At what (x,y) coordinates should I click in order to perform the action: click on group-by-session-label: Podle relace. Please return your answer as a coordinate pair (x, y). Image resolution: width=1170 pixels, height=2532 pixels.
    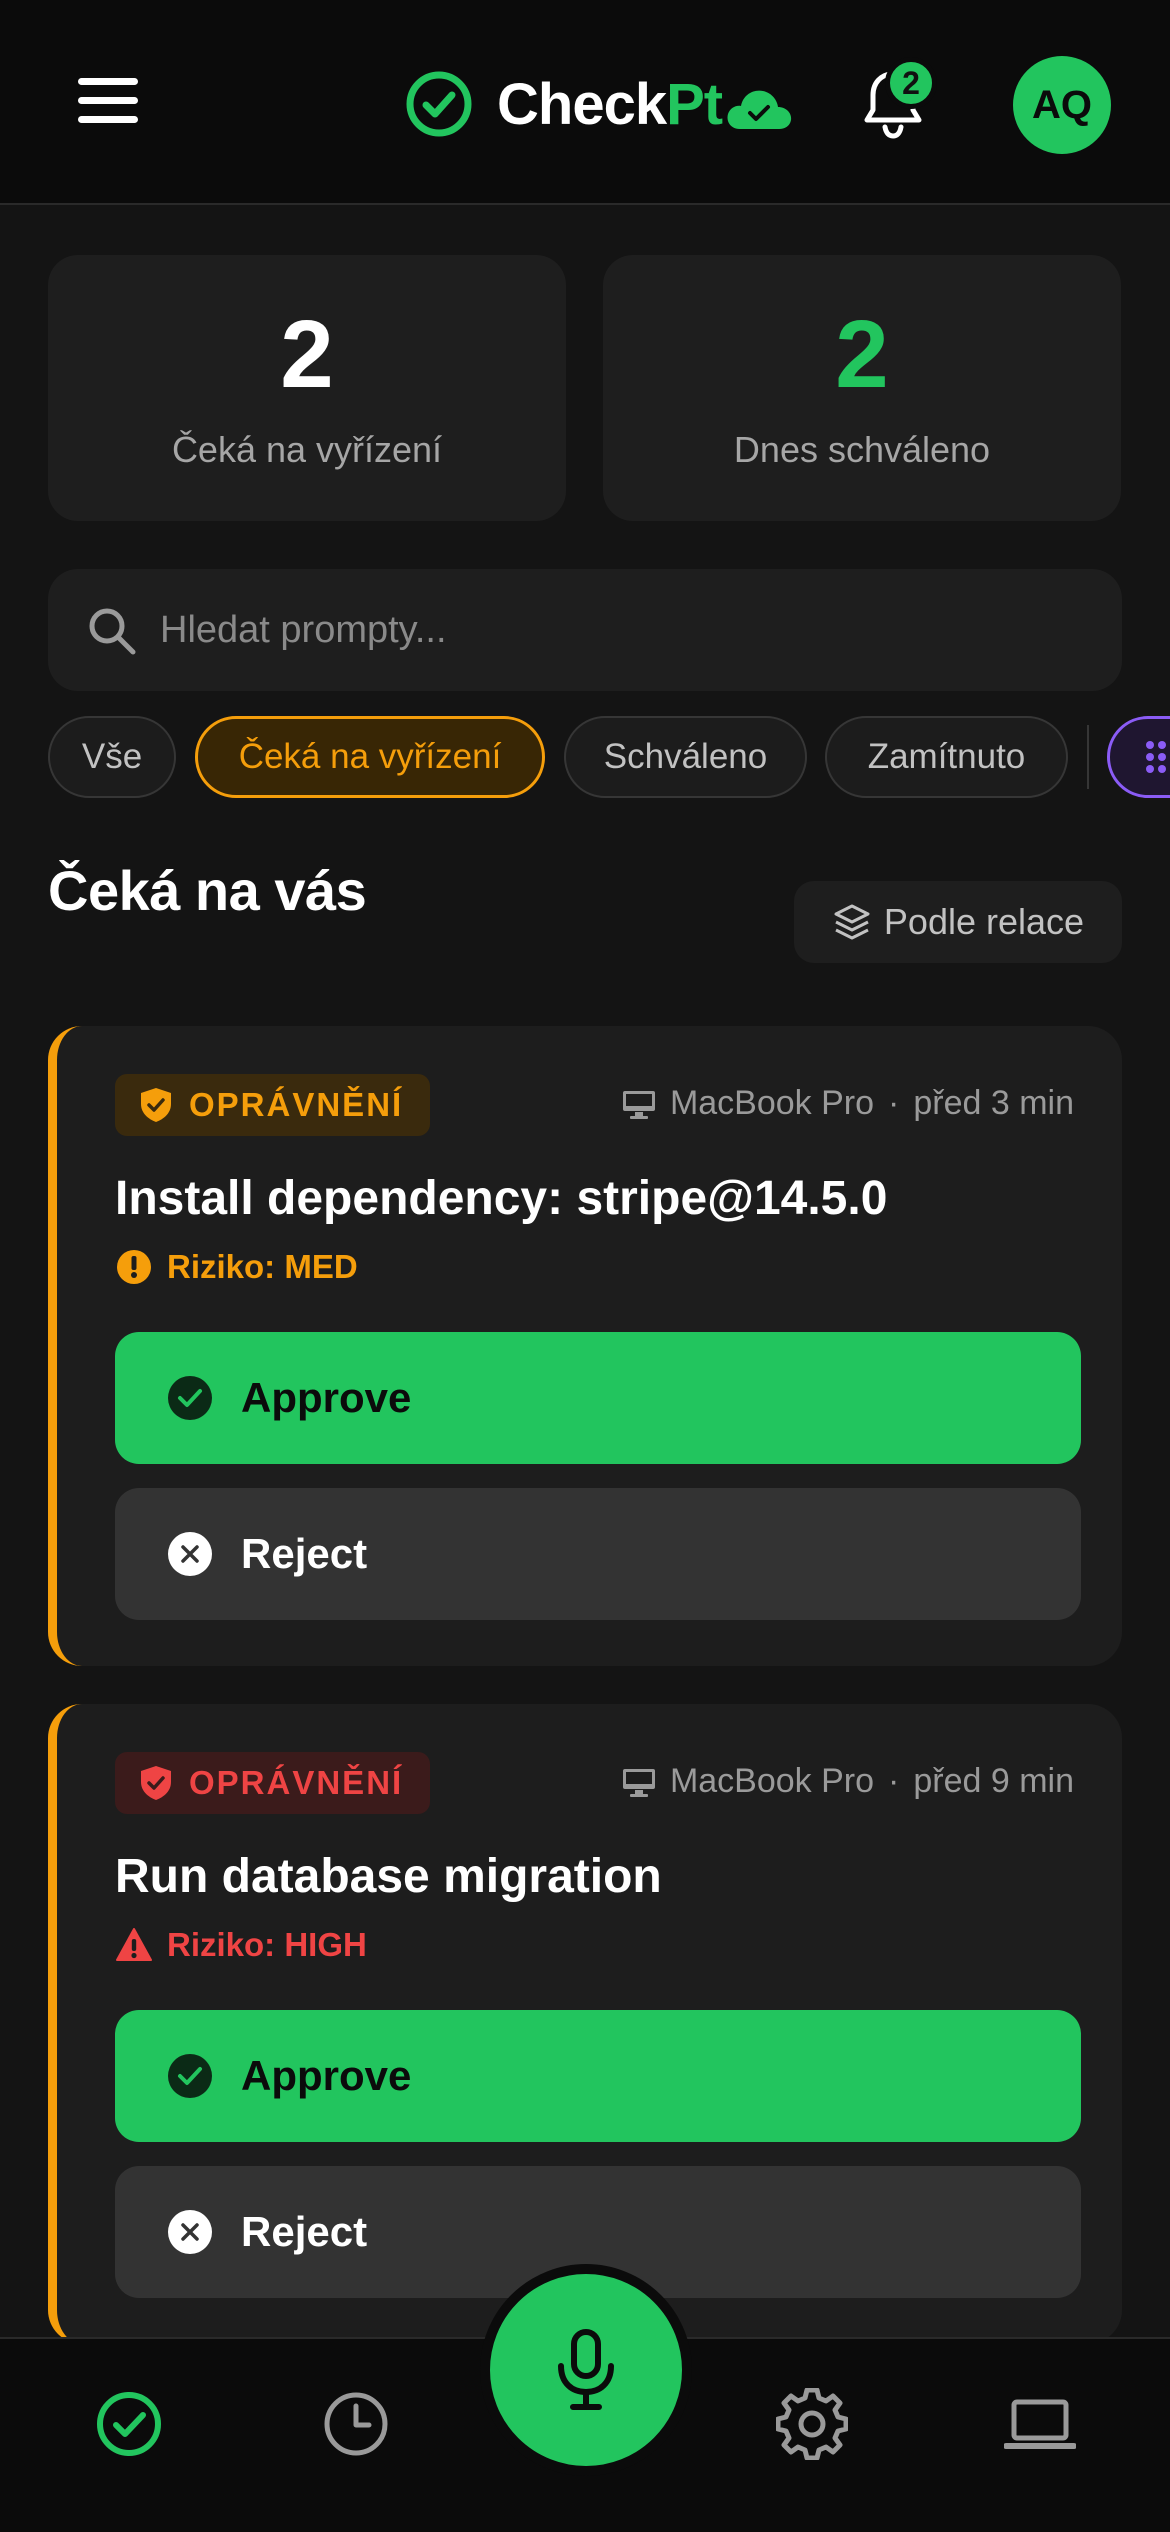
    Looking at the image, I should click on (984, 921).